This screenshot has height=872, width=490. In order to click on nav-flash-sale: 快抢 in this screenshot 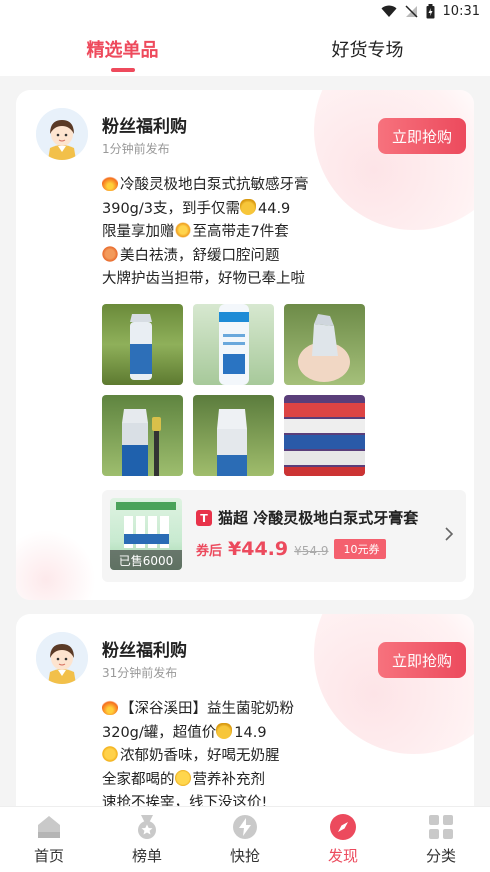, I will do `click(245, 839)`.